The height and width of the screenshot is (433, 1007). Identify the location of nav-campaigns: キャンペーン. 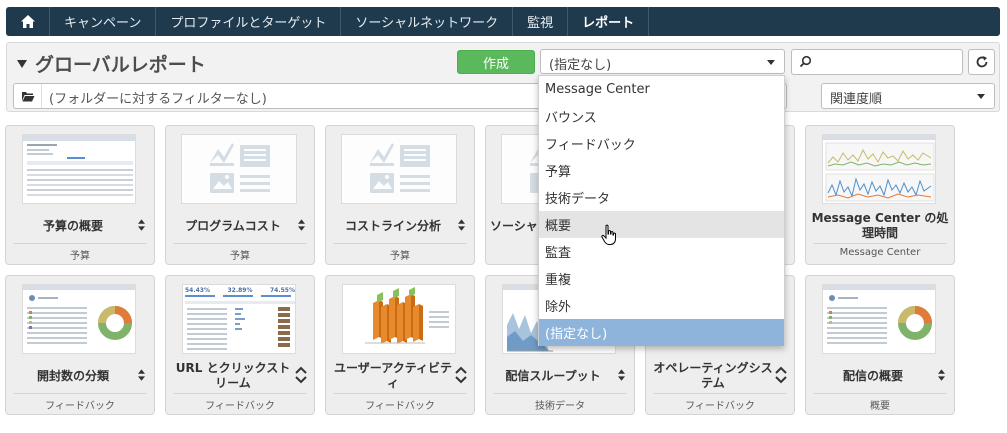
(103, 21).